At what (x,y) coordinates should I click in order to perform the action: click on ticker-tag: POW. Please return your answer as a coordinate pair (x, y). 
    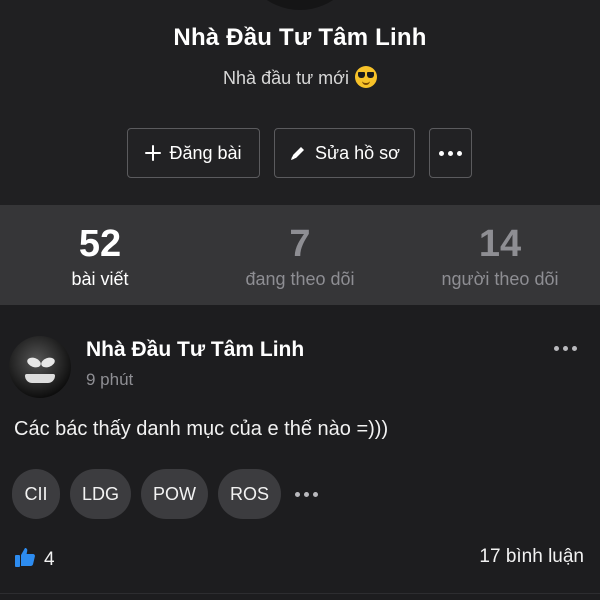
    Looking at the image, I should click on (175, 494).